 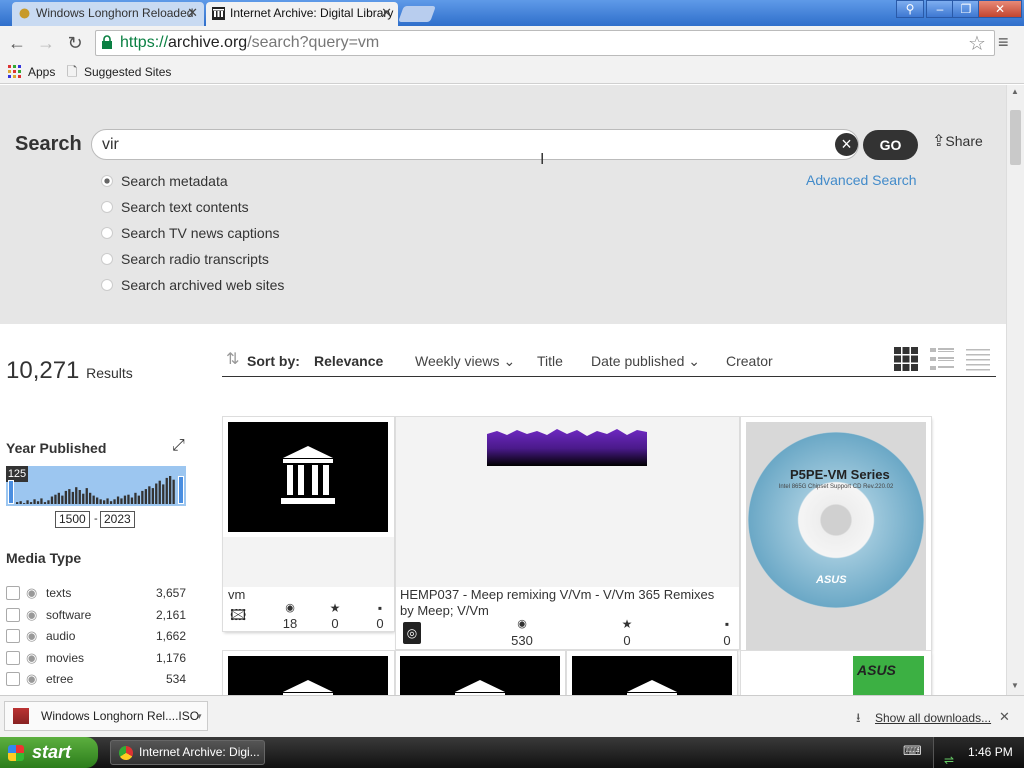 I want to click on radio-search-metadata: Search metadata, so click(x=164, y=181).